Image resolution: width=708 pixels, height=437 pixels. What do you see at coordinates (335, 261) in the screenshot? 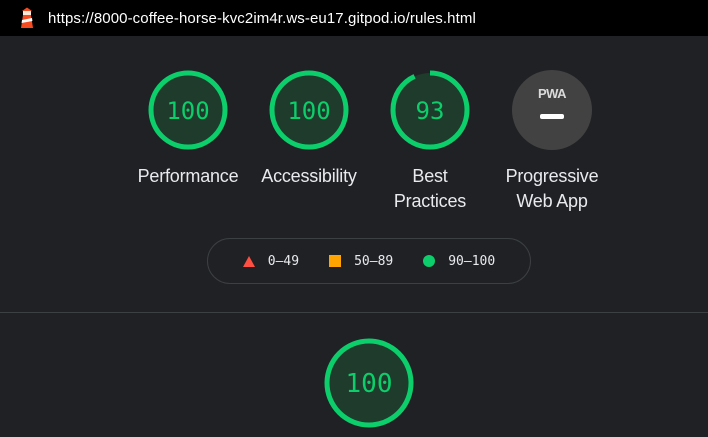
I see `square-icon` at bounding box center [335, 261].